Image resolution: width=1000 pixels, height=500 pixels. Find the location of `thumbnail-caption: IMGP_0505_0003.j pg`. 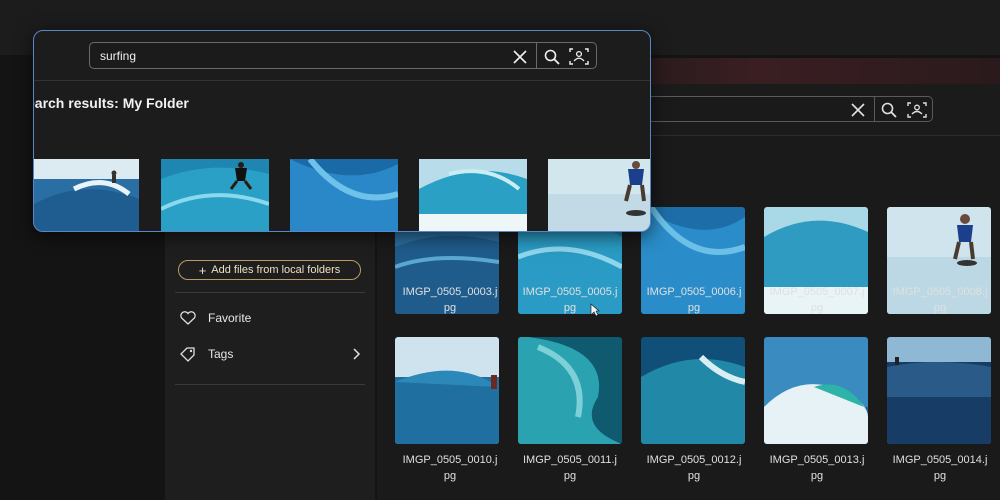

thumbnail-caption: IMGP_0505_0003.j pg is located at coordinates (450, 300).